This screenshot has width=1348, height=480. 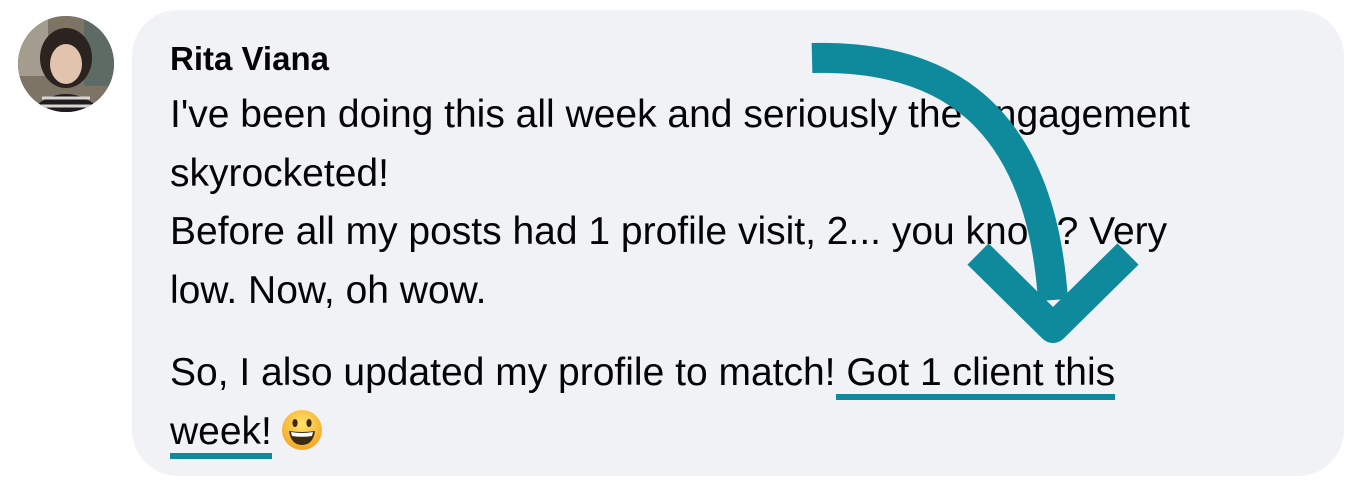 What do you see at coordinates (503, 372) in the screenshot?
I see `comment-text: So, I also updated my profile to match!` at bounding box center [503, 372].